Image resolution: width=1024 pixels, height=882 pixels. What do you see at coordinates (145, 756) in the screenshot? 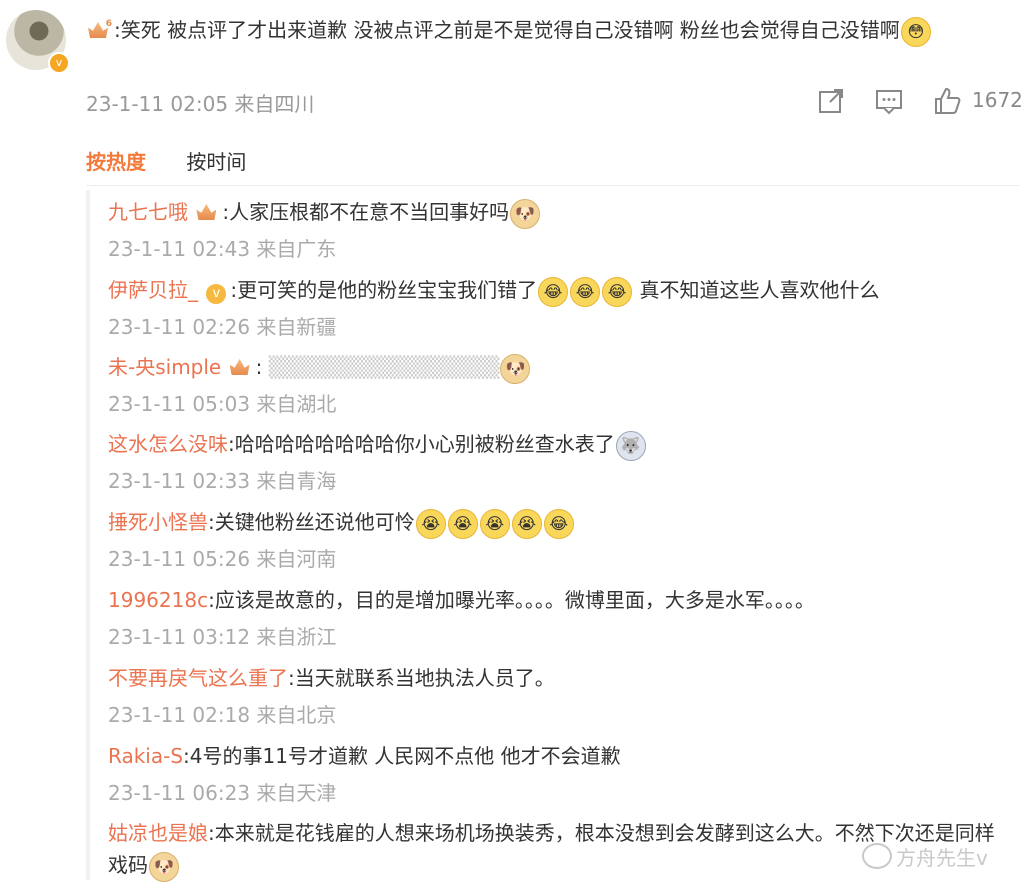
I see `reply-username: Rakia-S` at bounding box center [145, 756].